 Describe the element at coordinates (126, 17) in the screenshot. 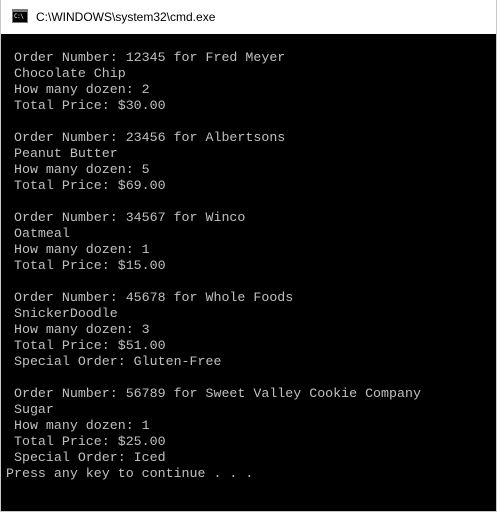

I see `window-title: C:\WINDOWS\system32\cmd.exe` at that location.